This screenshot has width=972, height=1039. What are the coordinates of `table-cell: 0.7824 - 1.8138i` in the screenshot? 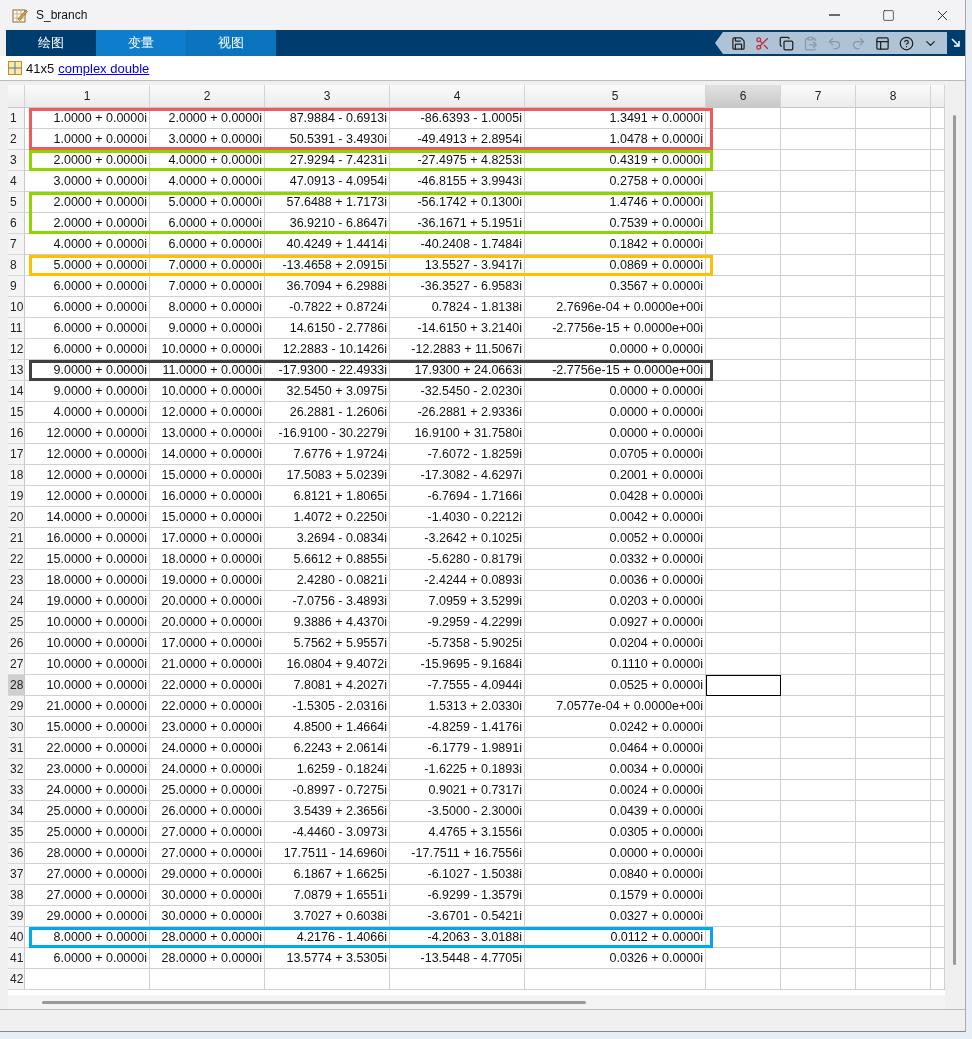 It's located at (457, 307).